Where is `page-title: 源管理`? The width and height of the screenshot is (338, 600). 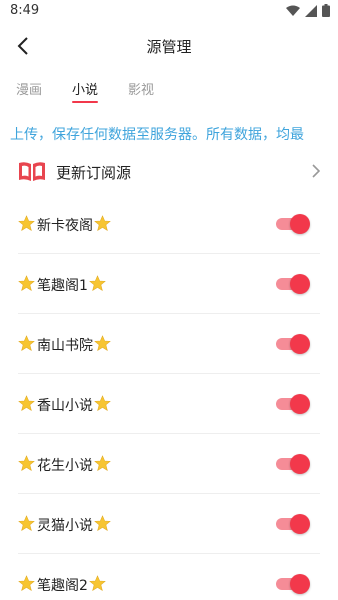
page-title: 源管理 is located at coordinates (169, 47).